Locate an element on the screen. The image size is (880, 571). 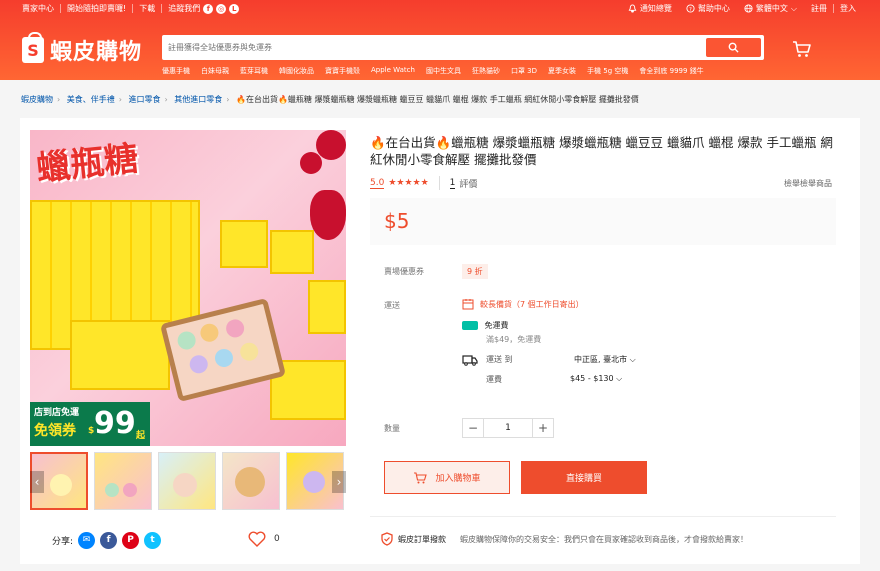
login-link: 登入 is located at coordinates (848, 8).